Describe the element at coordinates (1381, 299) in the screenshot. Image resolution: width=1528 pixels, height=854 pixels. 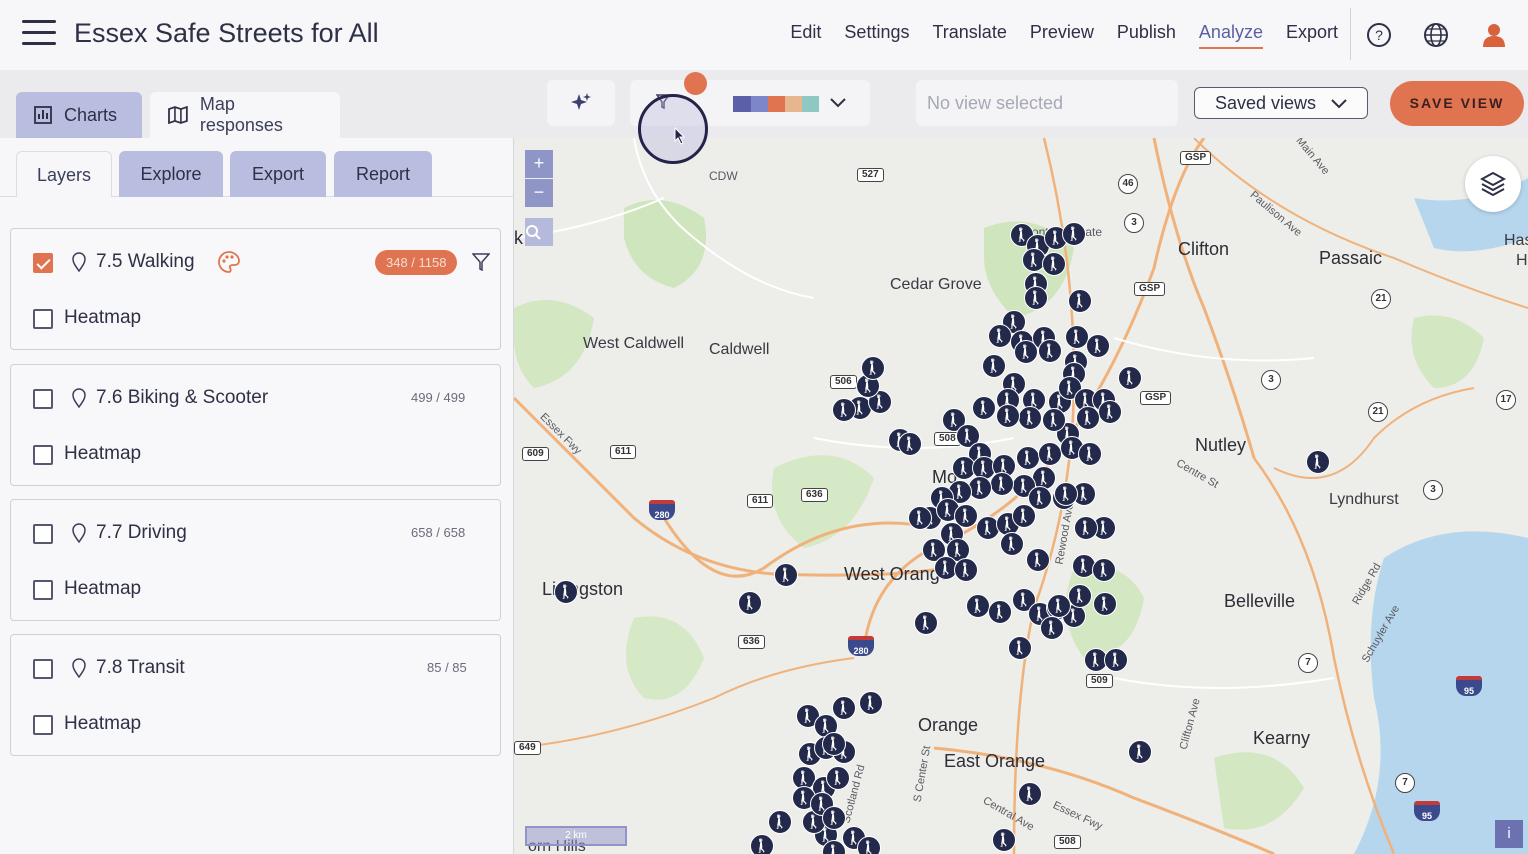
I see `route-shield: 21` at that location.